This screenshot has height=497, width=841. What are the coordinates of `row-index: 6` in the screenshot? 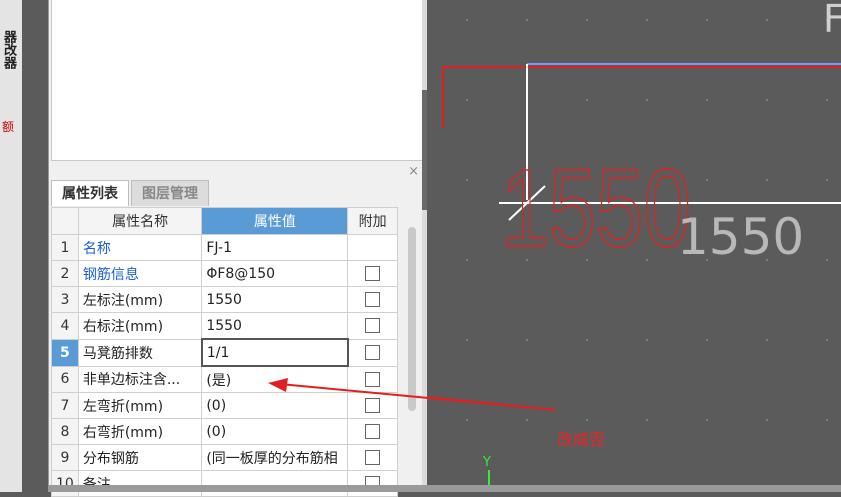 It's located at (65, 379).